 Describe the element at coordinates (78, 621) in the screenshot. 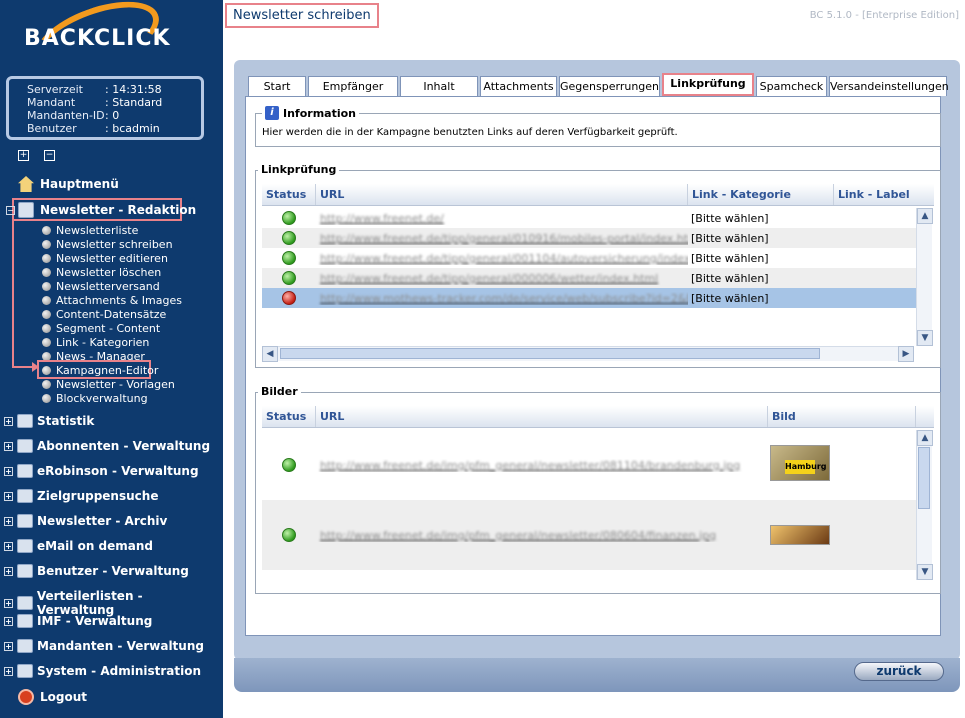

I see `menu-group: + IMF - Verwaltung` at that location.